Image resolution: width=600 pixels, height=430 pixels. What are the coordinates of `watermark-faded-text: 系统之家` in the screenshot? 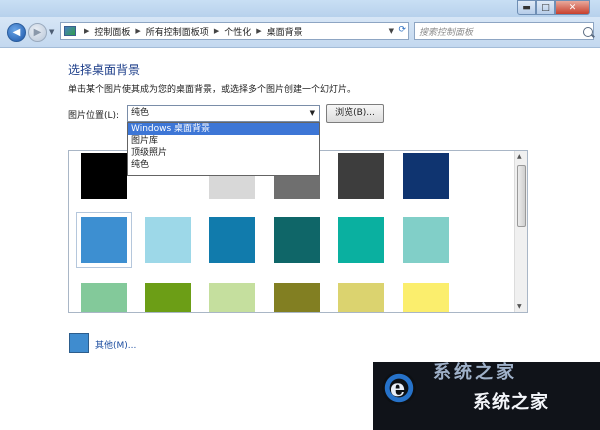 It's located at (475, 372).